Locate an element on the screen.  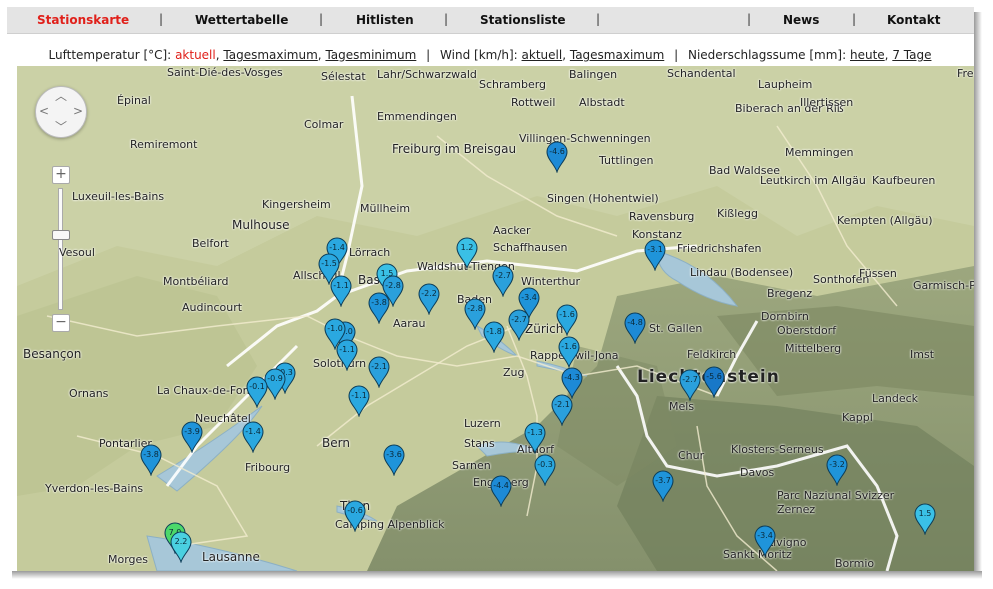
station-marker: -4.4 is located at coordinates (501, 491).